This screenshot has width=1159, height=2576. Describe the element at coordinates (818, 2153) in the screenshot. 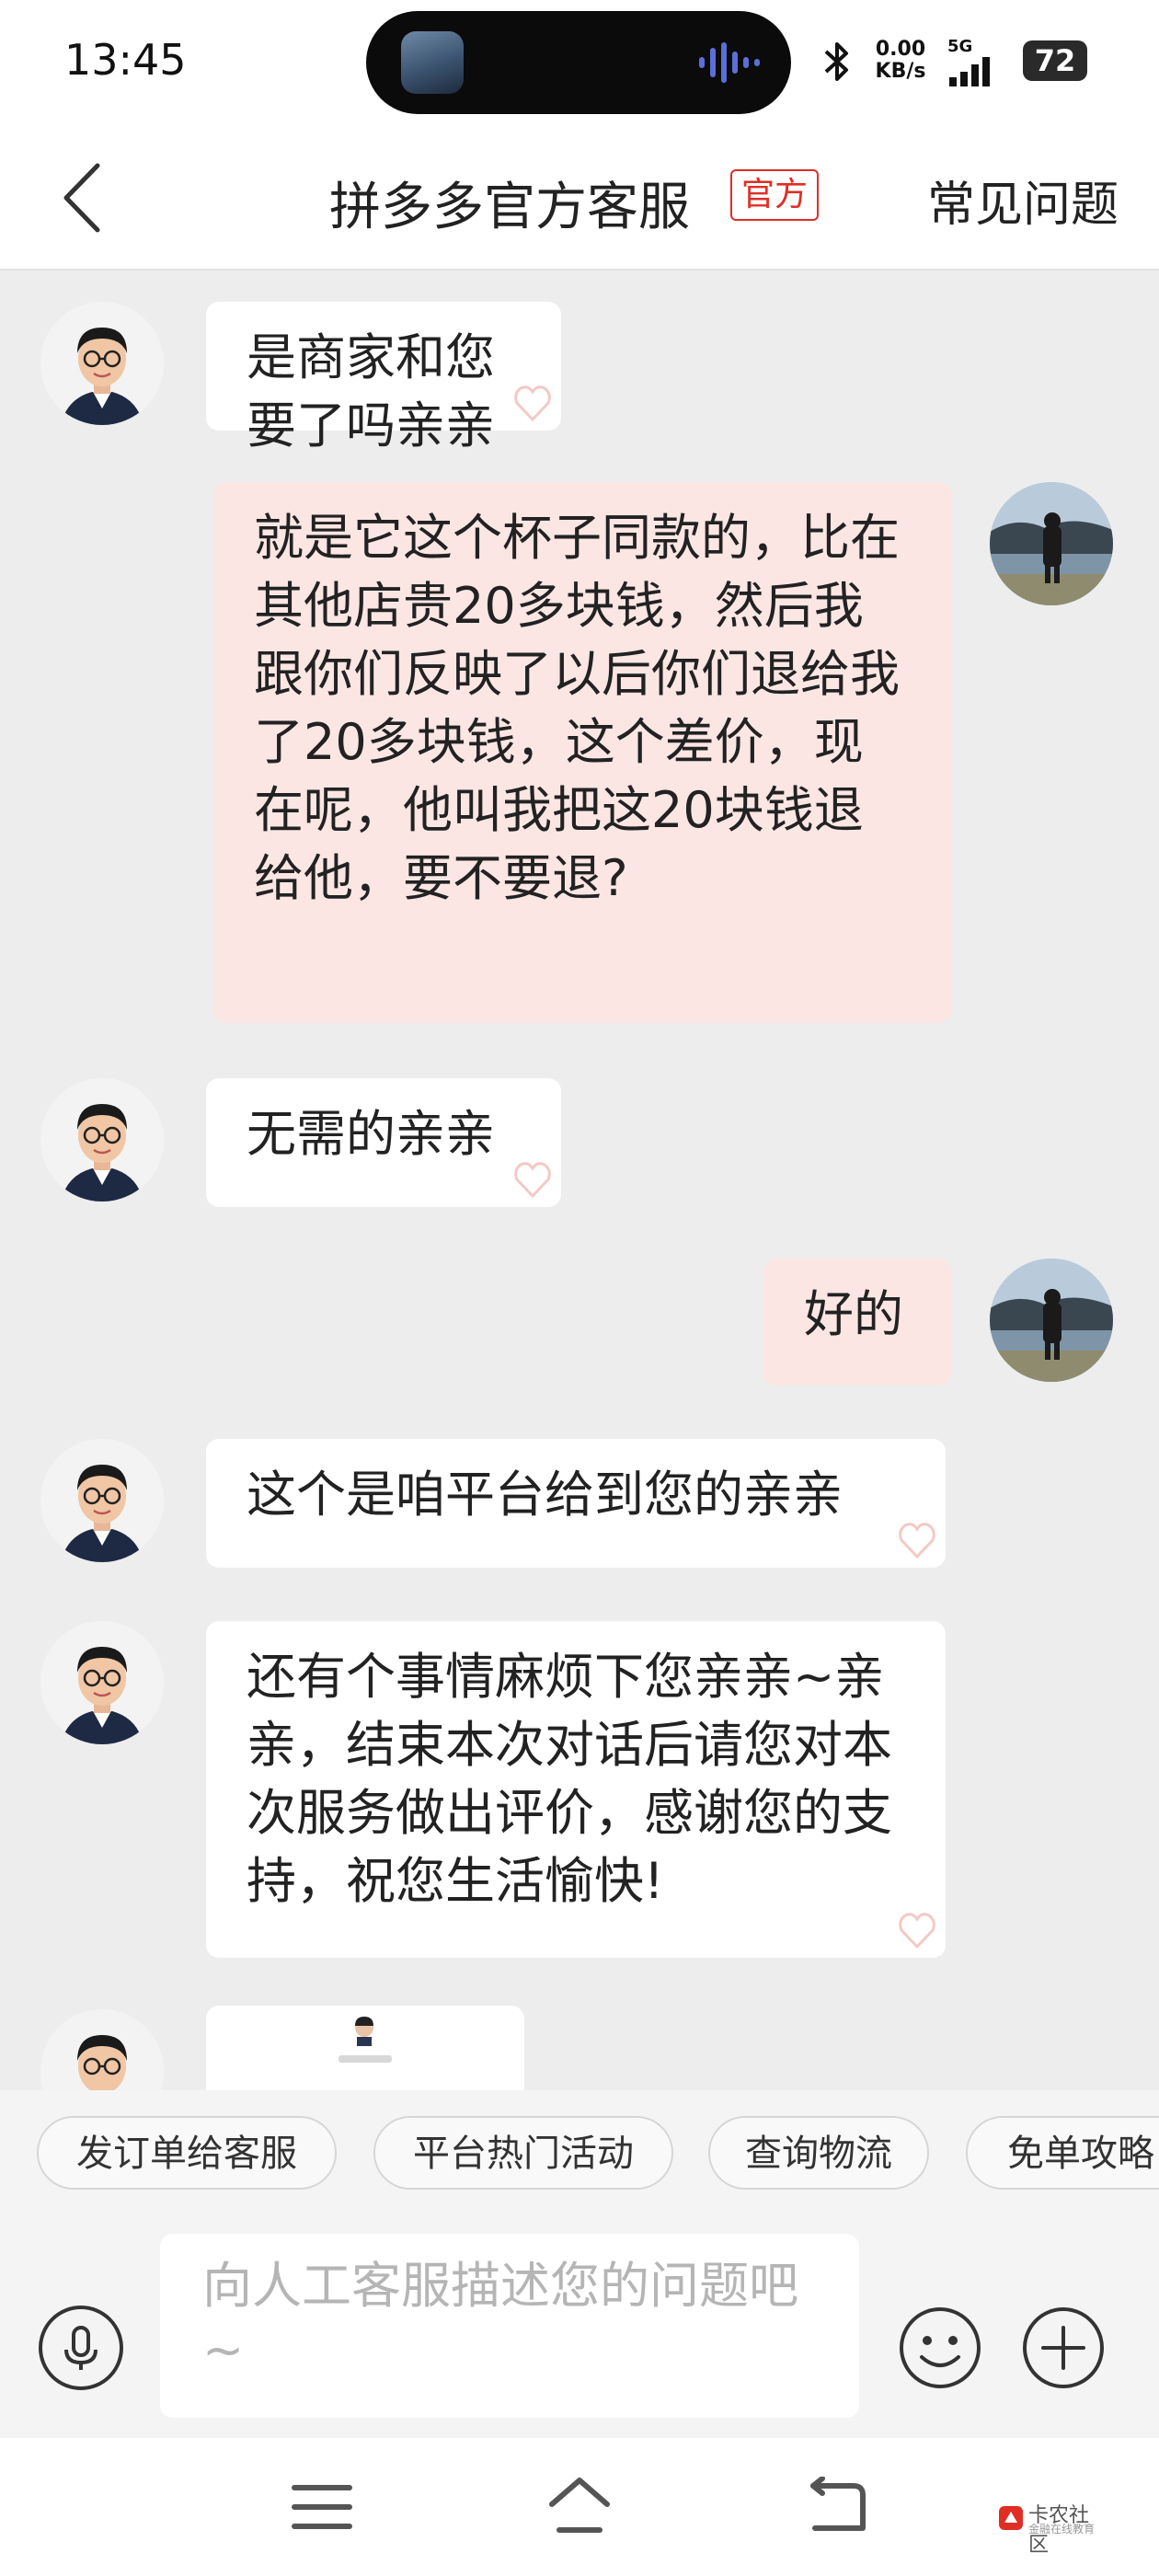

I see `quick-reply-track-logistics: 查询物流` at that location.